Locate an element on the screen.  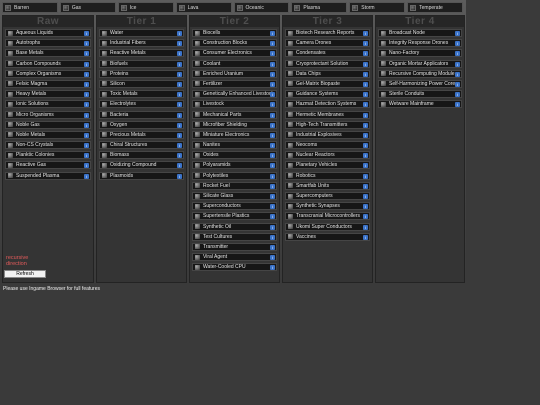
commodity-item: Recursive Computing Module i is located at coordinates (420, 73).